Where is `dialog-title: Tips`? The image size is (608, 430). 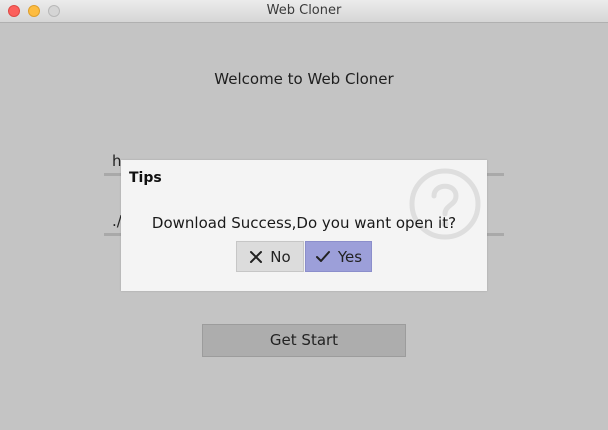 dialog-title: Tips is located at coordinates (145, 178).